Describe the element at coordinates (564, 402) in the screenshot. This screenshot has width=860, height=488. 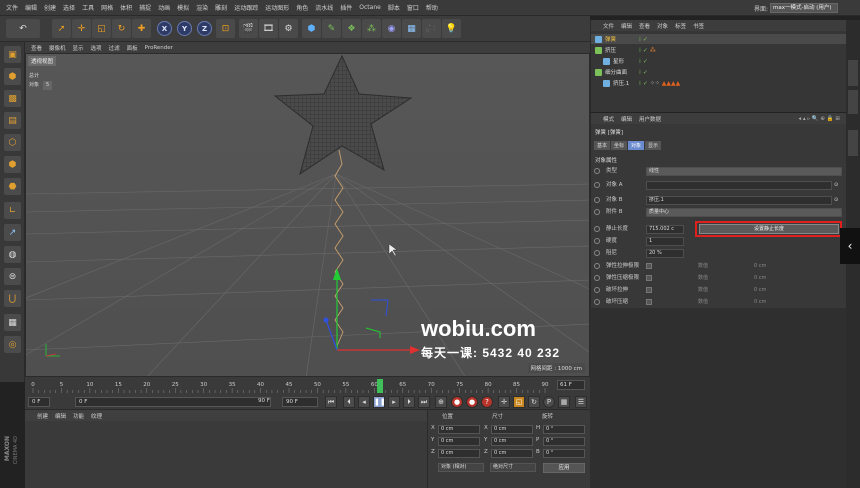
I see `pla-key-icon: ▦` at that location.